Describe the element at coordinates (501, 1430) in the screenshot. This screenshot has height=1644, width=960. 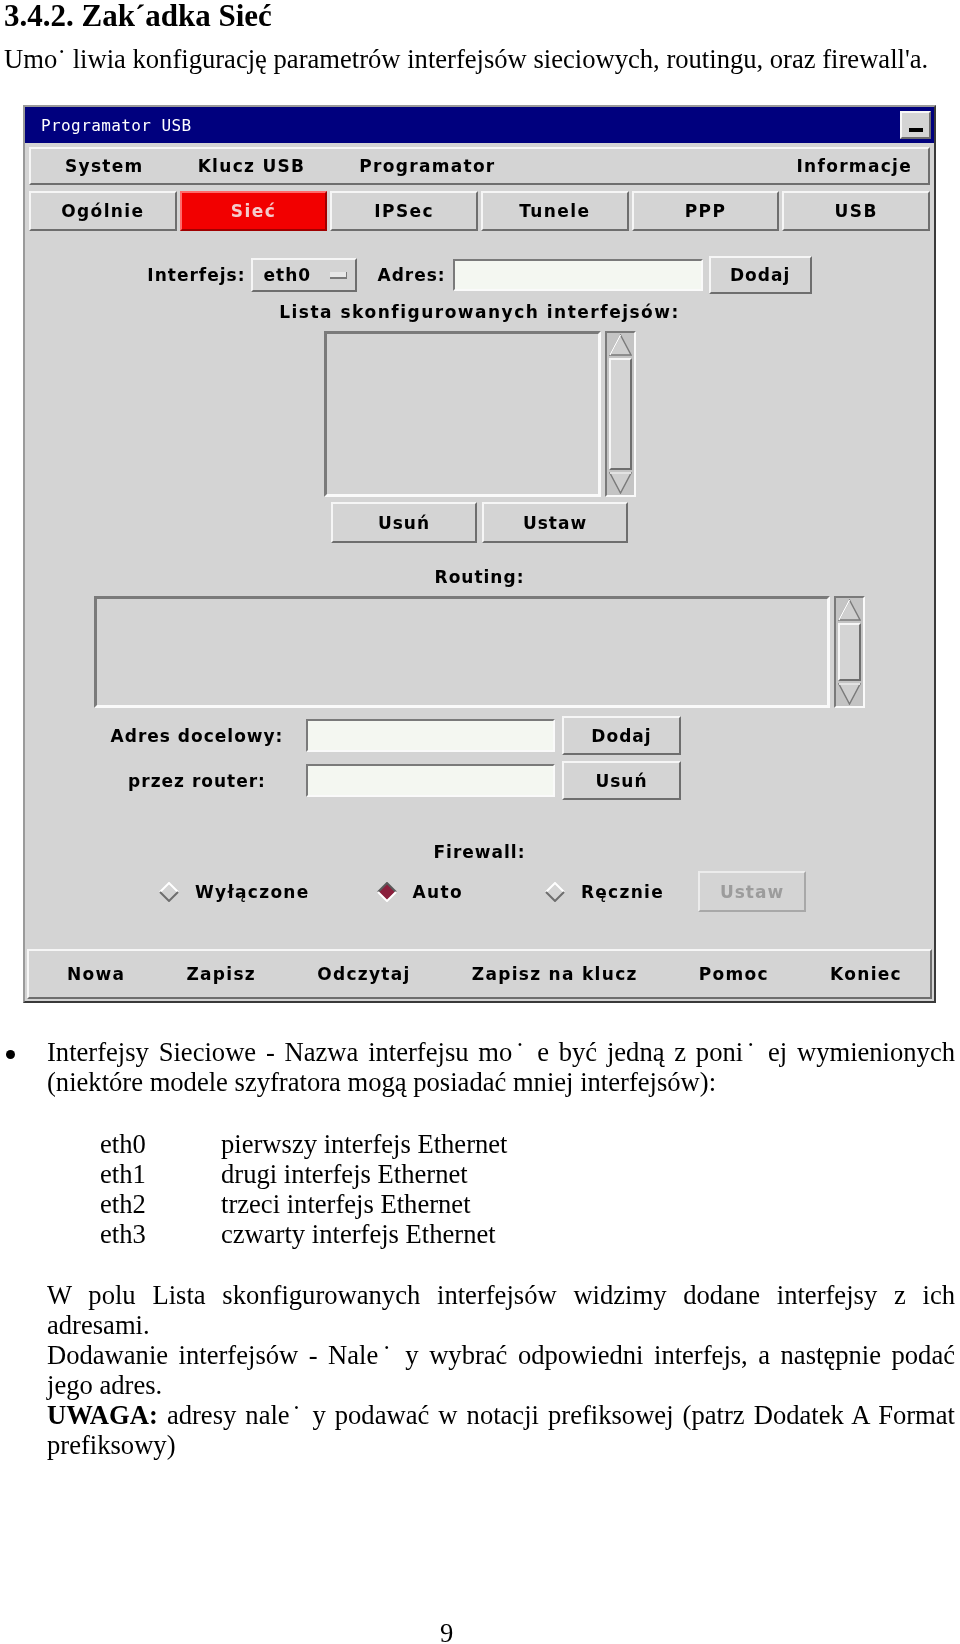
I see `body-text: UWAGA: adresy nale˙ y podawać w notacji prefiksowej (patrz Dodatek A Format prefiksowy)` at that location.